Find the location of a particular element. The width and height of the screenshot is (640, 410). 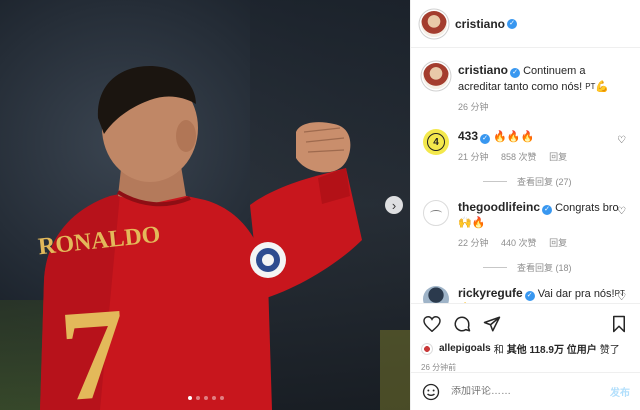

ricky-avatar is located at coordinates (436, 294).